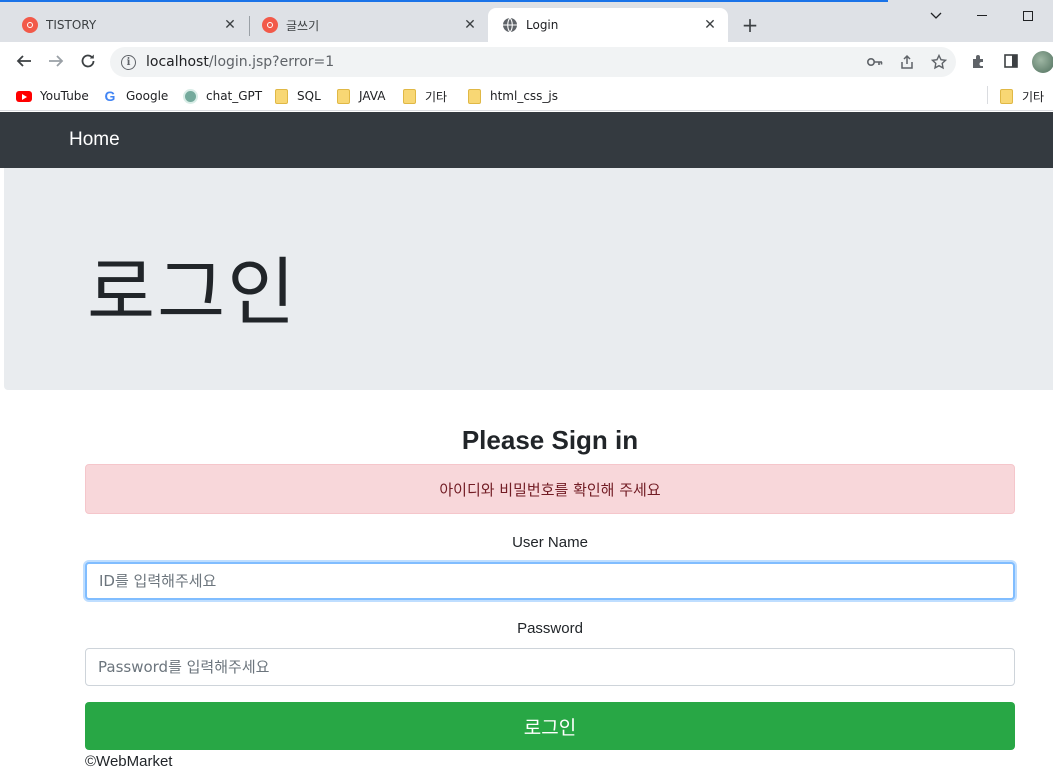 The width and height of the screenshot is (1053, 770). What do you see at coordinates (526, 140) in the screenshot?
I see `site-navbar: Home` at bounding box center [526, 140].